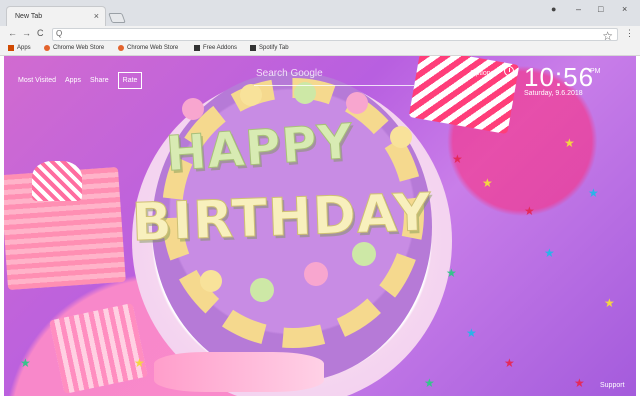 This screenshot has height=400, width=640. Describe the element at coordinates (274, 48) in the screenshot. I see `bookmark-label: Spotify Tab` at that location.